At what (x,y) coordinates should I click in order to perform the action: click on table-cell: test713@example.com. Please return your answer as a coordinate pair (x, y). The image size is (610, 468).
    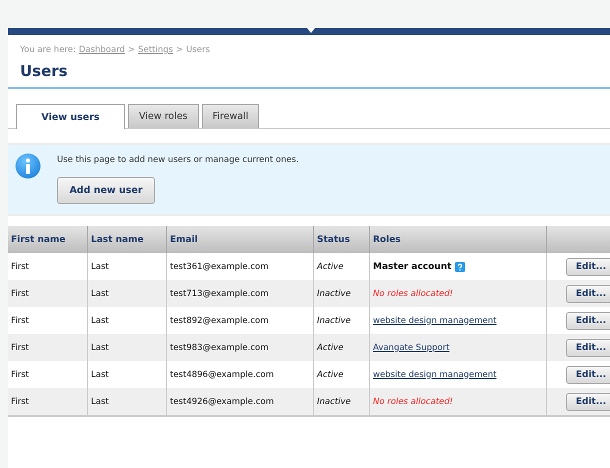
    Looking at the image, I should click on (240, 293).